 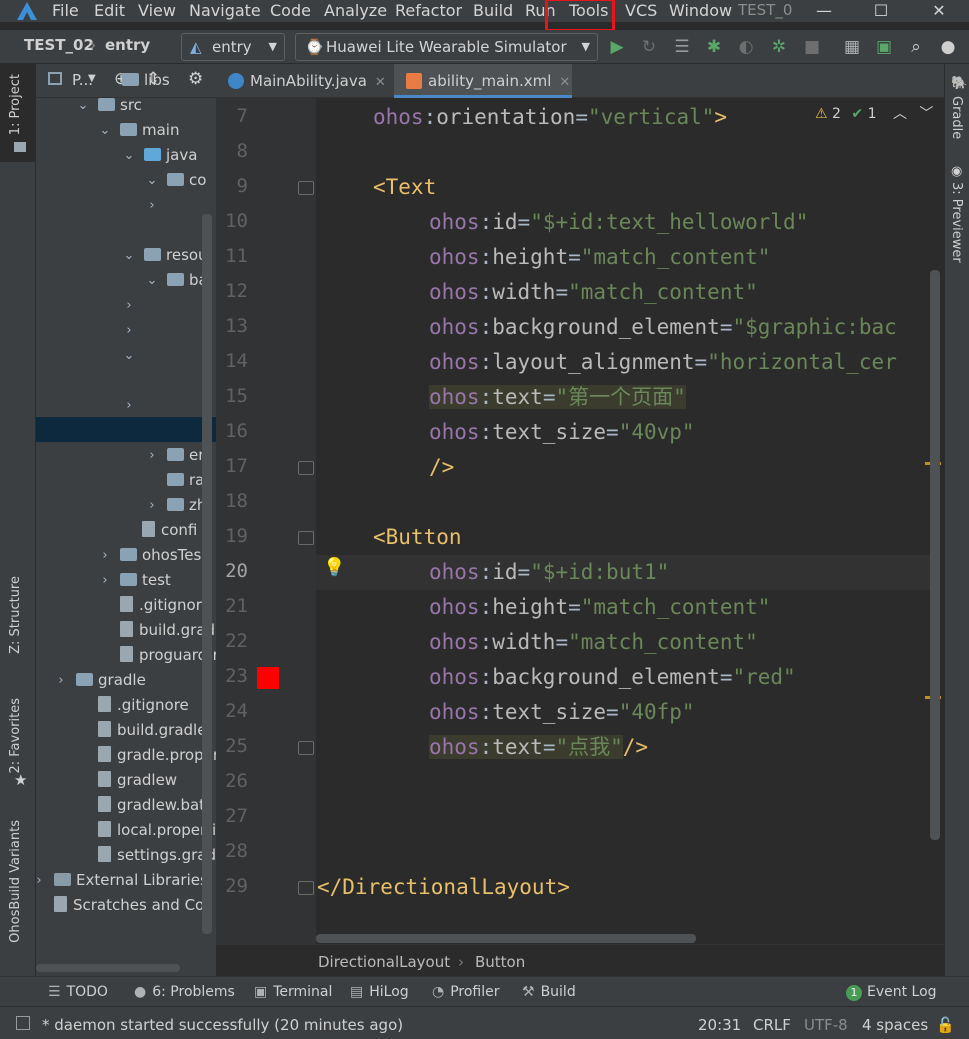 I want to click on tab-ability-main-xml: ability_main.xml ✕, so click(x=483, y=81).